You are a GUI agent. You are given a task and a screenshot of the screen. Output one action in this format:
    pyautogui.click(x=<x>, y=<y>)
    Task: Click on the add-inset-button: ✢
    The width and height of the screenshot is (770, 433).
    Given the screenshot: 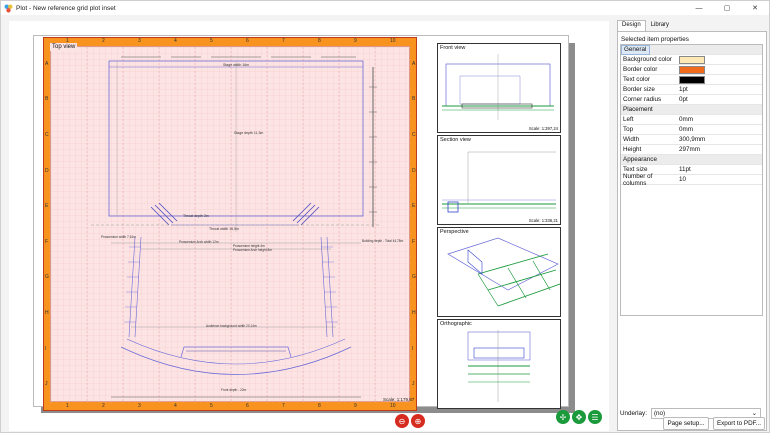 What is the action you would take?
    pyautogui.click(x=563, y=417)
    